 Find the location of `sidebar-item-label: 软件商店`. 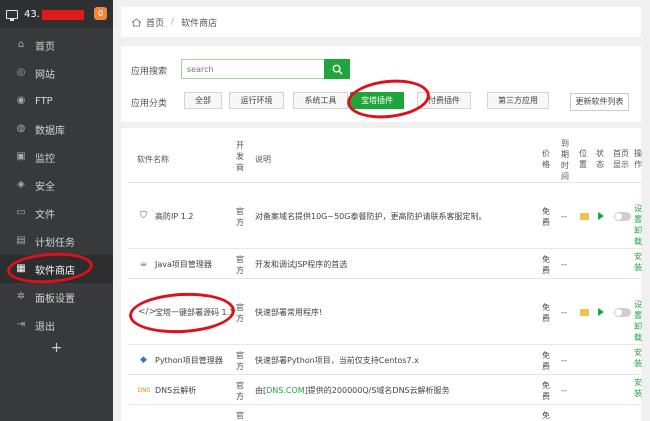

sidebar-item-label: 软件商店 is located at coordinates (55, 271).